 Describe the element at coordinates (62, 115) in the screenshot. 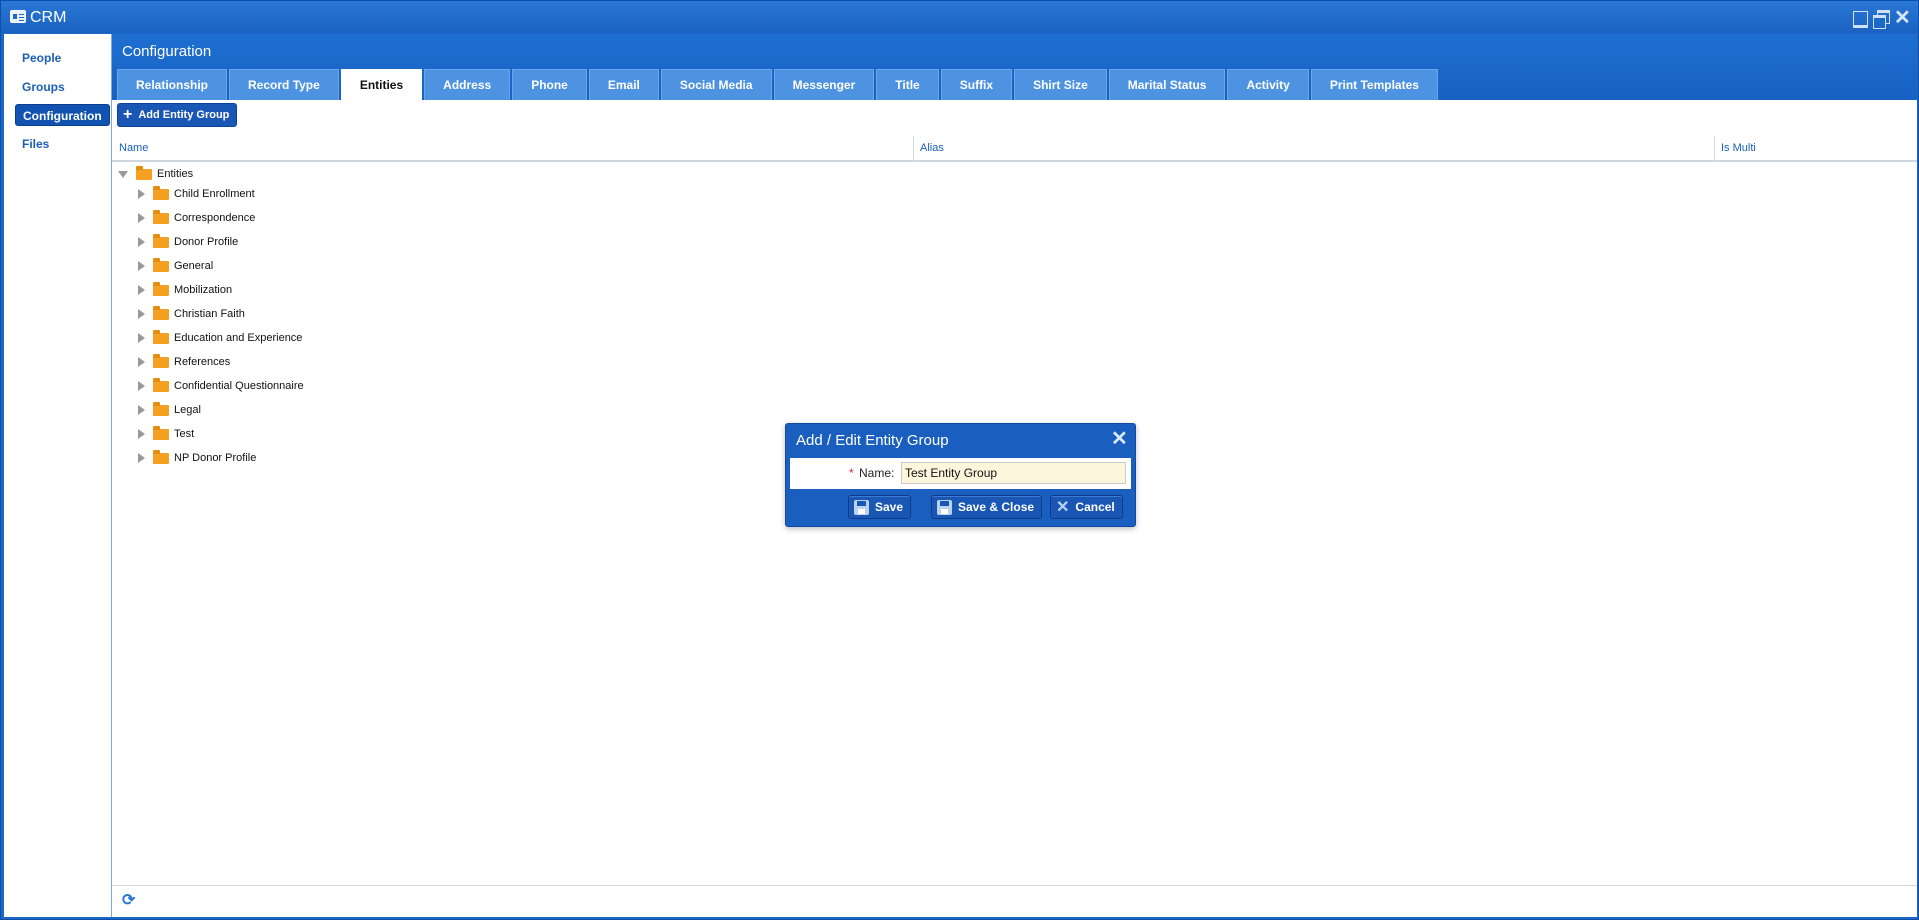

I see `sidebar-item-configuration: Configuration` at that location.